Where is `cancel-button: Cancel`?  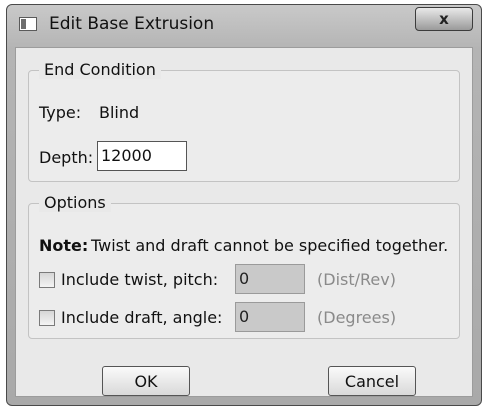 cancel-button: Cancel is located at coordinates (372, 381).